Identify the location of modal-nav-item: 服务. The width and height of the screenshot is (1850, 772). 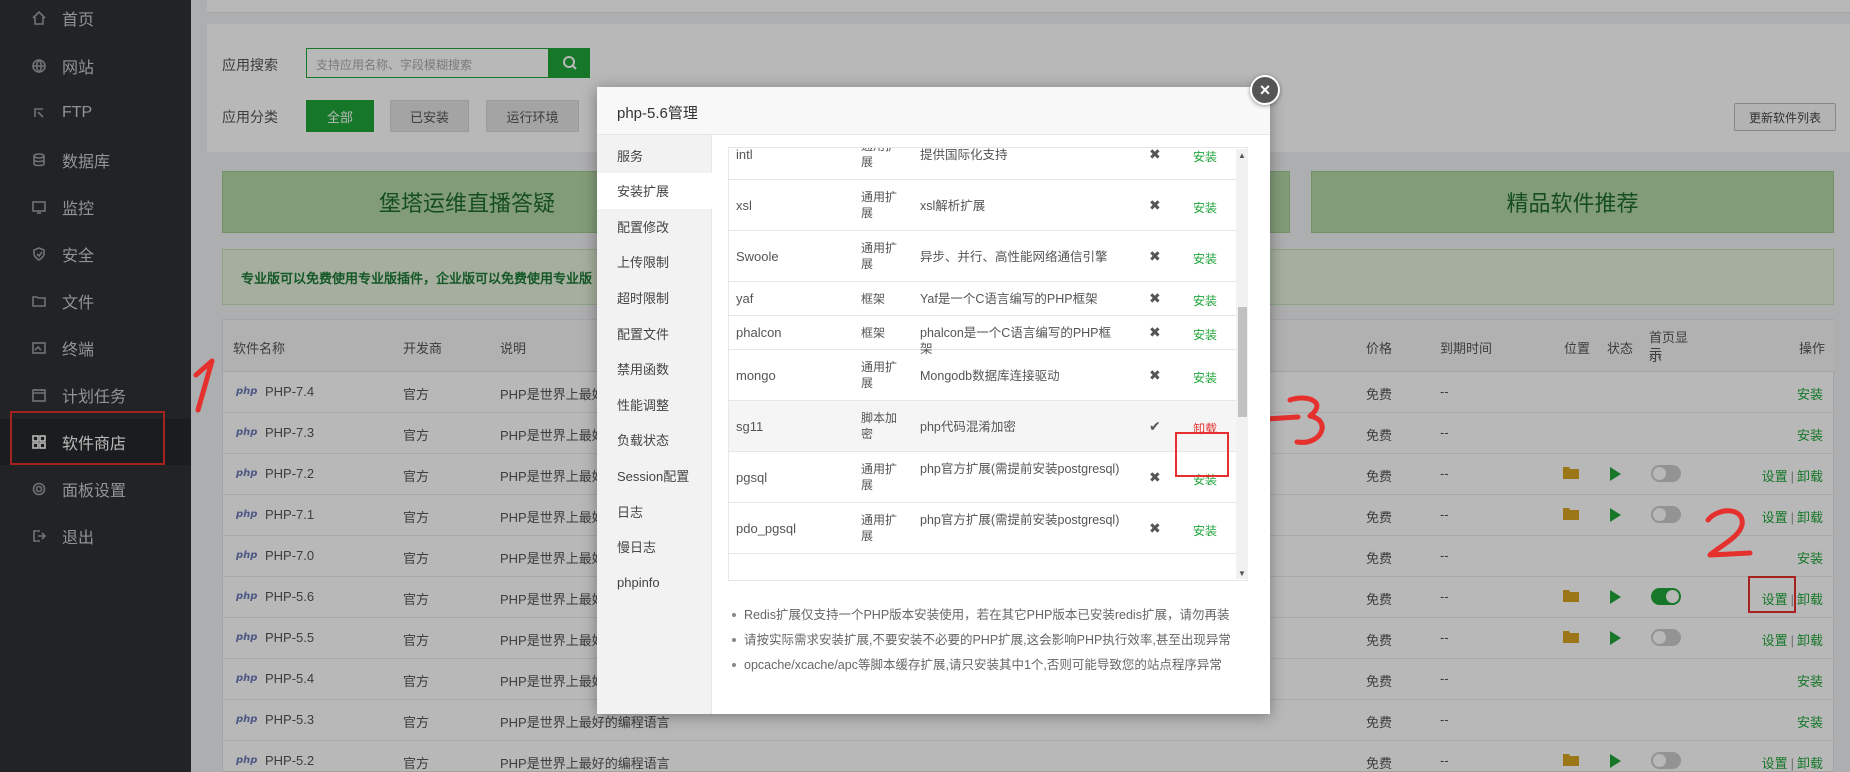
(654, 155).